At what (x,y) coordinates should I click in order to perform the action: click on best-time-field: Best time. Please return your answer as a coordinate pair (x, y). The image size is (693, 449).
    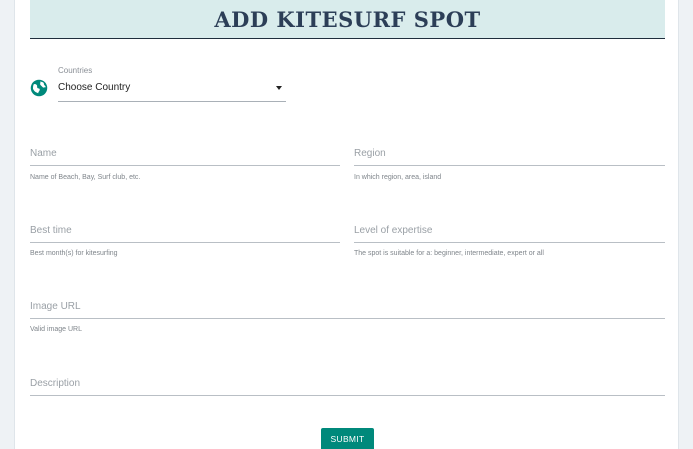
    Looking at the image, I should click on (185, 234).